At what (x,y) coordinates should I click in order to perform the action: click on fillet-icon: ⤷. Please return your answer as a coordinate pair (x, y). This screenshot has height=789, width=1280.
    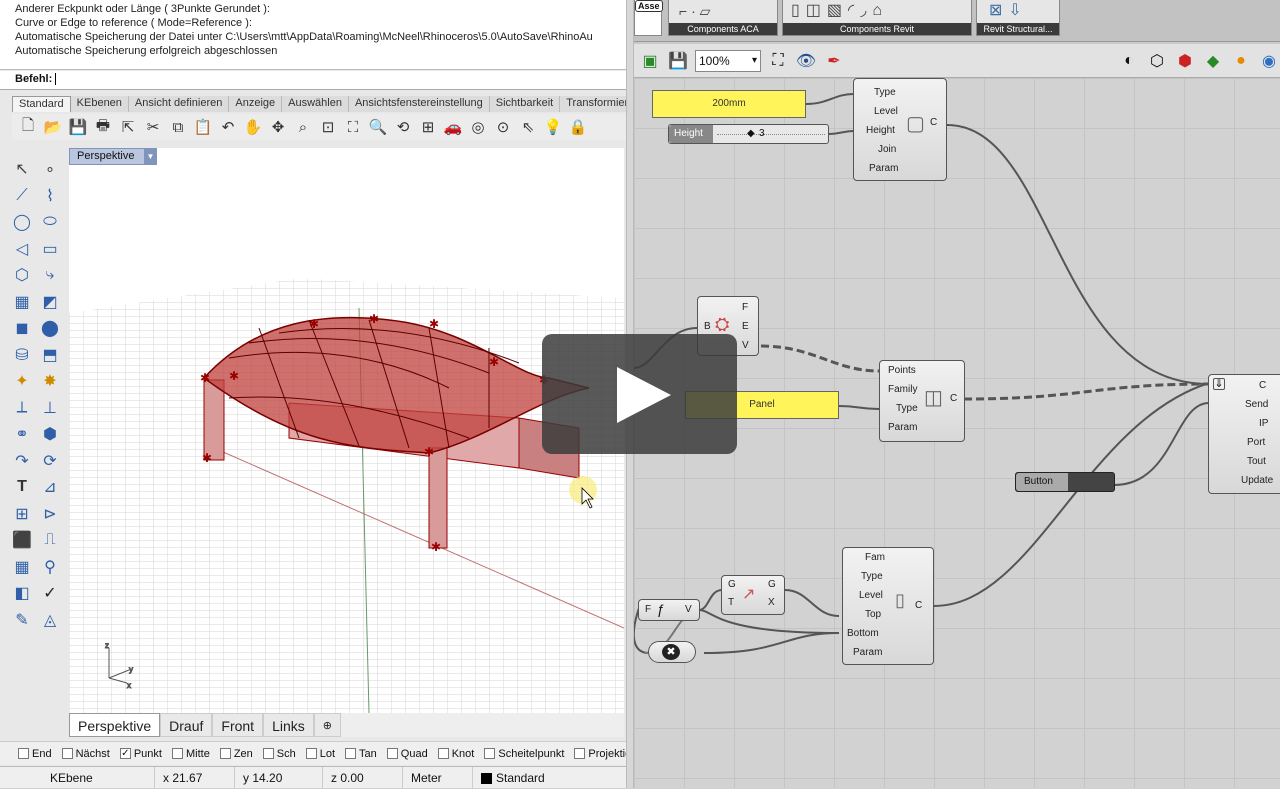
    Looking at the image, I should click on (50, 275).